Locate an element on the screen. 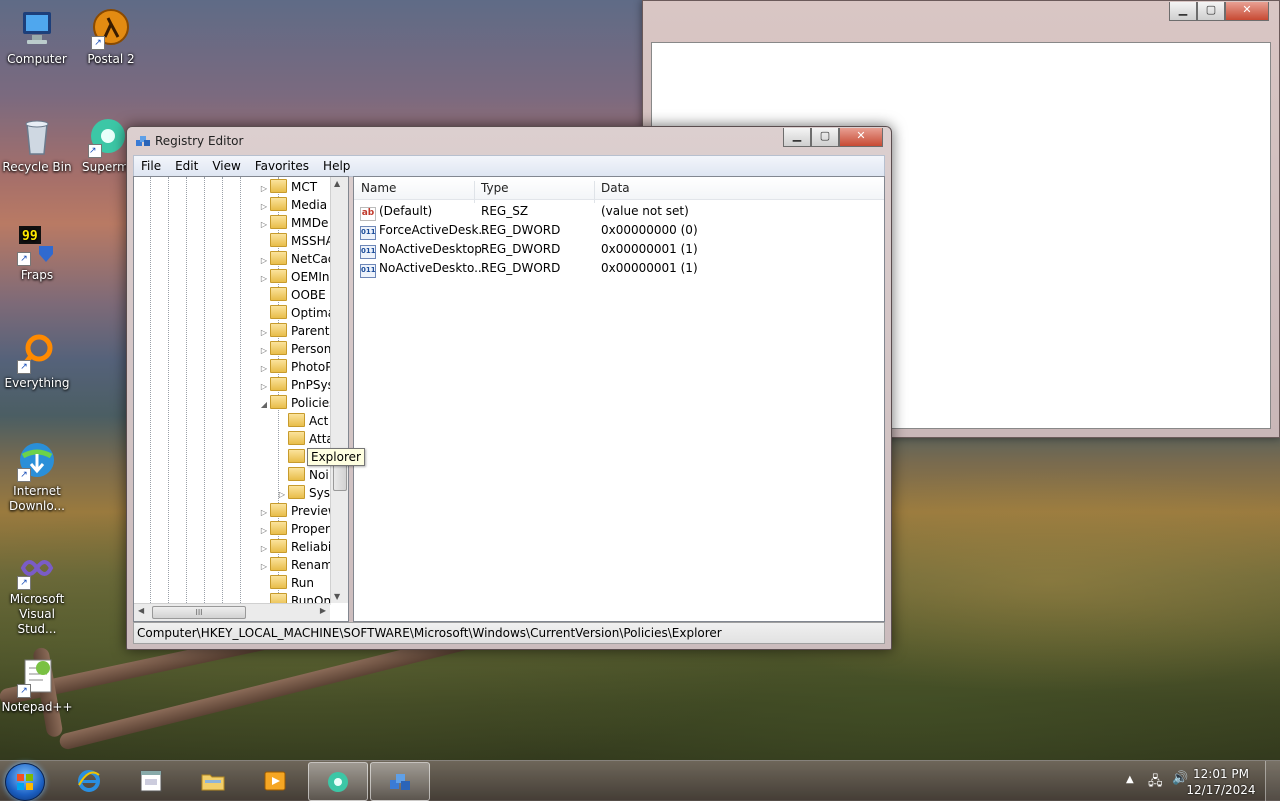  column-header-name: Name is located at coordinates (378, 188).